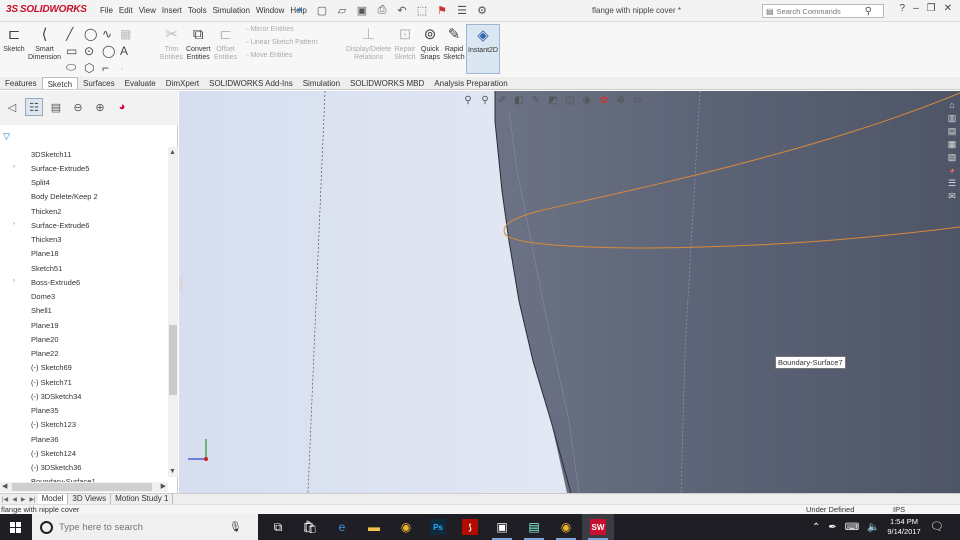 The image size is (960, 540). What do you see at coordinates (405, 43) in the screenshot?
I see `repair-sketch-button: ⊡ Repair Sketch` at bounding box center [405, 43].